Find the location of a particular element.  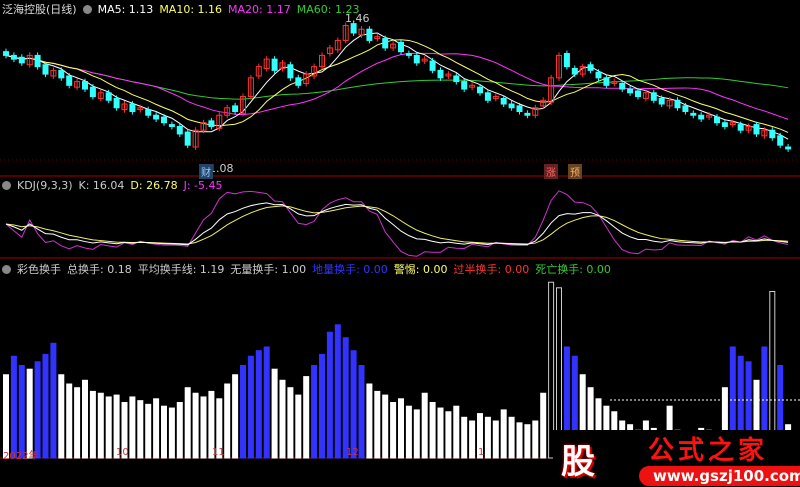

axis-label: 11 is located at coordinates (218, 452).